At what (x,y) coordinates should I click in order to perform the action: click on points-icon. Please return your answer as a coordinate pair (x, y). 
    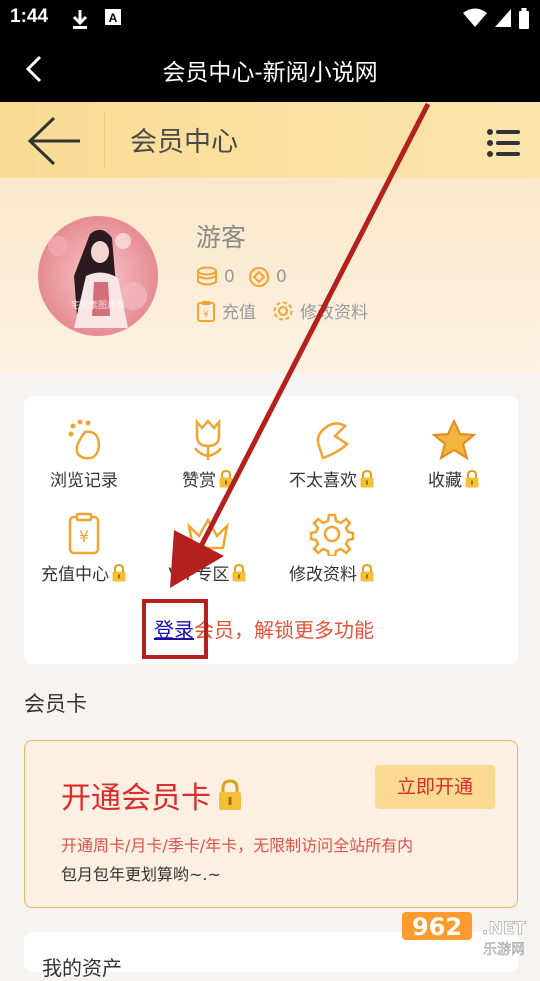
    Looking at the image, I should click on (259, 277).